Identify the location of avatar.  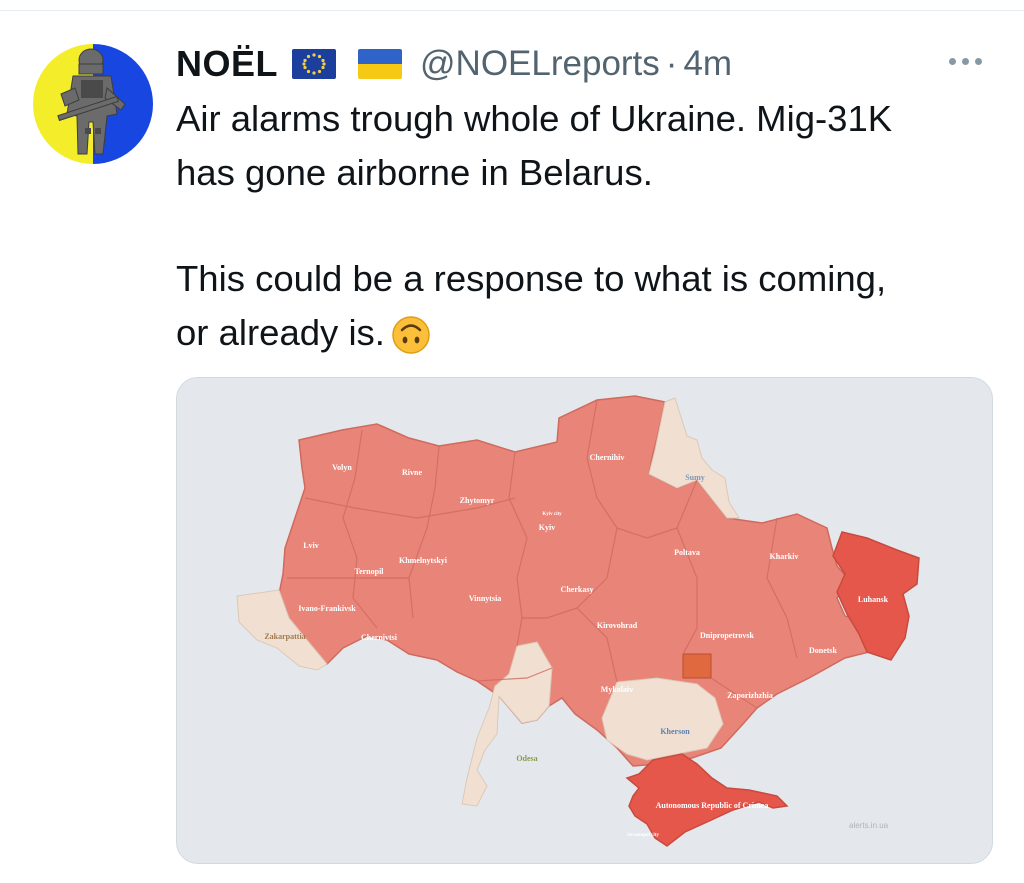
(93, 104).